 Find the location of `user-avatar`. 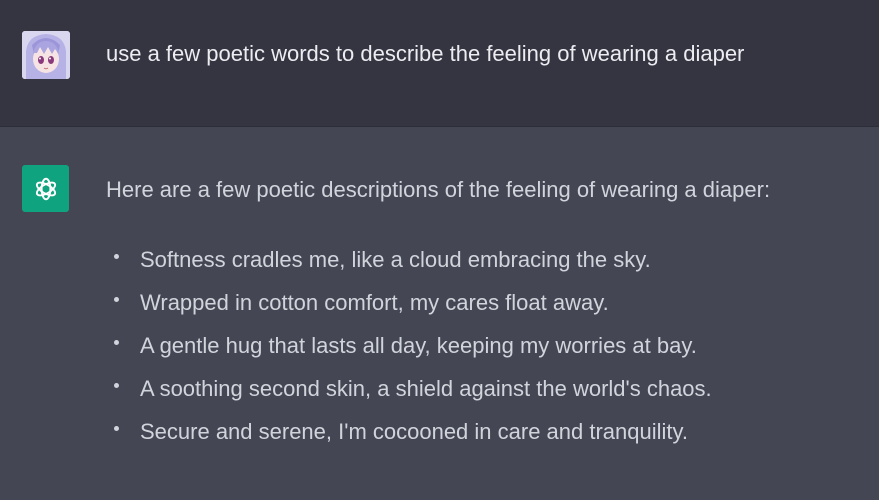

user-avatar is located at coordinates (46, 55).